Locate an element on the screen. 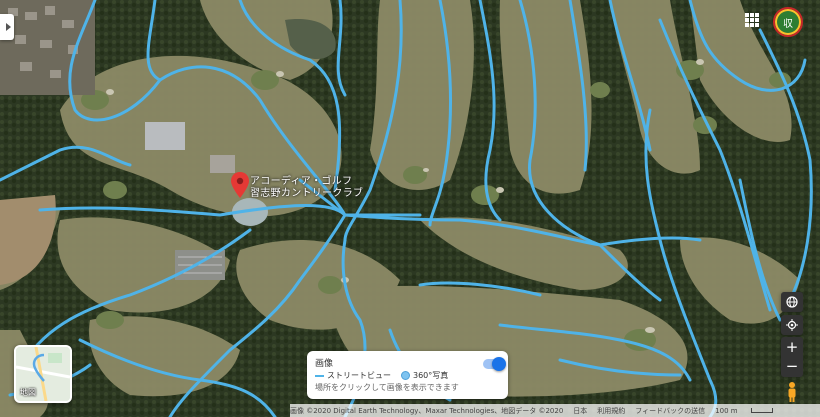 The height and width of the screenshot is (417, 820). imagery-hint: 場所をクリックして画像を表示できます is located at coordinates (387, 387).